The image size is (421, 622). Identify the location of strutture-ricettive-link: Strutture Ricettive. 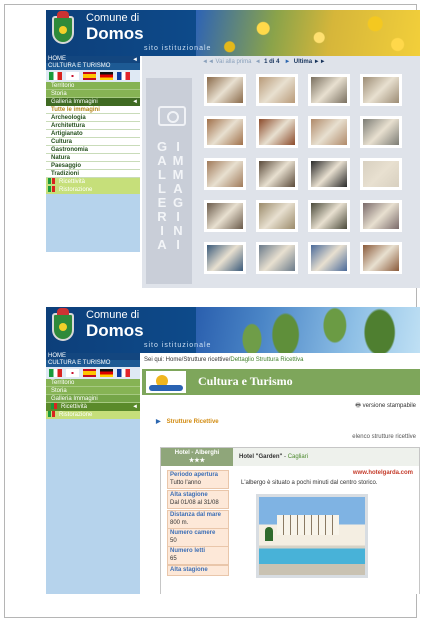
(187, 421).